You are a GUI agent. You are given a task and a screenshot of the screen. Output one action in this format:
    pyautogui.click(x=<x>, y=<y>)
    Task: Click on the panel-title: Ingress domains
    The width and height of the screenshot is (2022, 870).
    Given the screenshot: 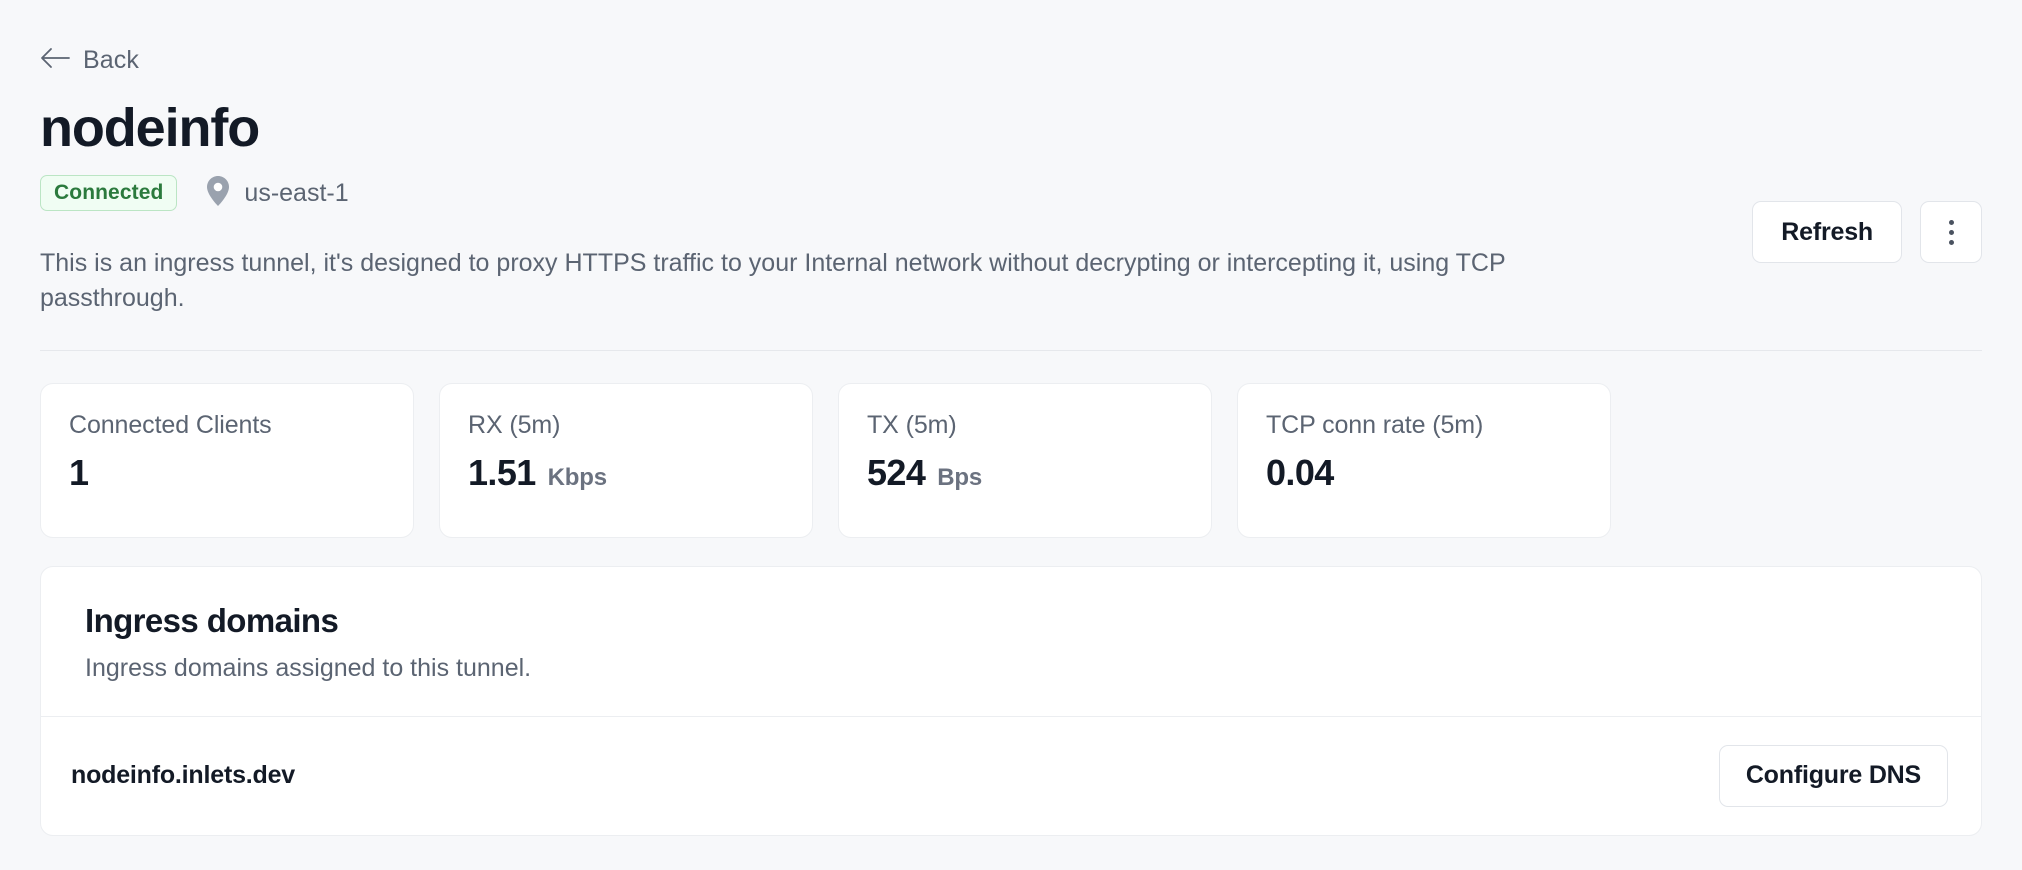 What is the action you would take?
    pyautogui.click(x=212, y=620)
    